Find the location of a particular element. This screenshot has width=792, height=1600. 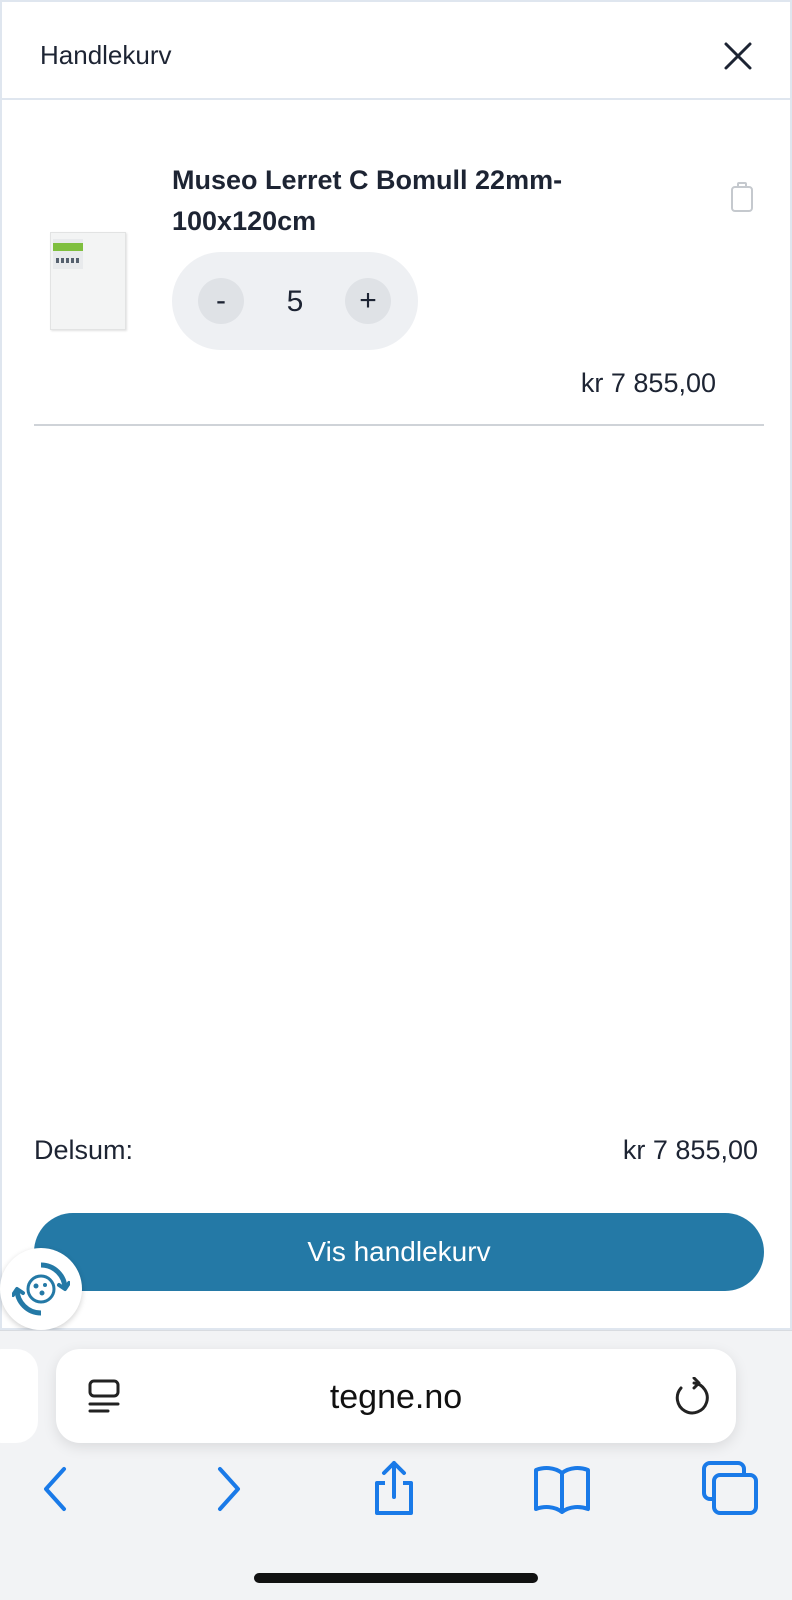

product-name: Museo Lerret C Bomull 22mm- 100x120cm is located at coordinates (402, 201).